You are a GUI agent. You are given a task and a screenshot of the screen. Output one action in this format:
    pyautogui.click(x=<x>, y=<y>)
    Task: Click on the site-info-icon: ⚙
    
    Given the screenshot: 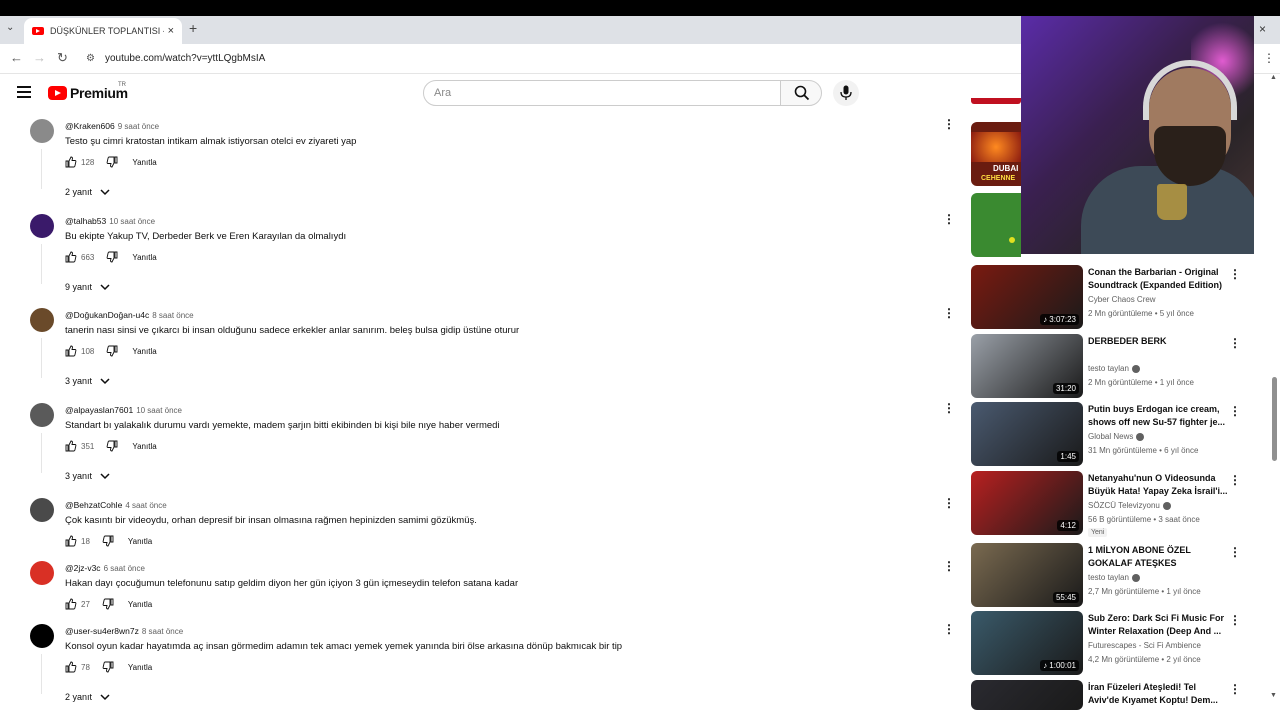 What is the action you would take?
    pyautogui.click(x=90, y=58)
    